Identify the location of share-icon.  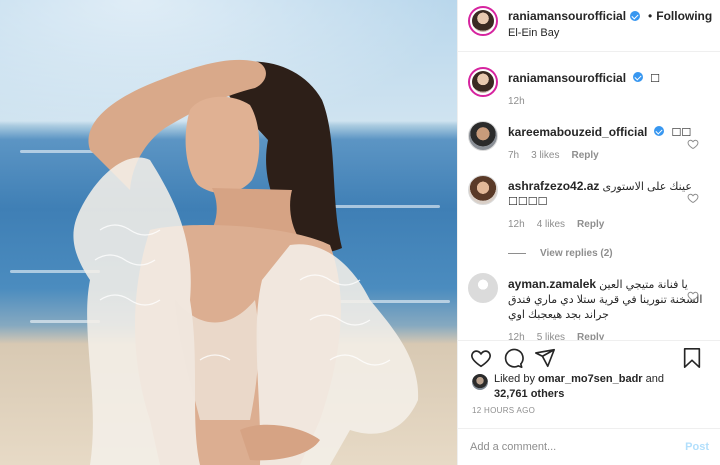
(545, 358).